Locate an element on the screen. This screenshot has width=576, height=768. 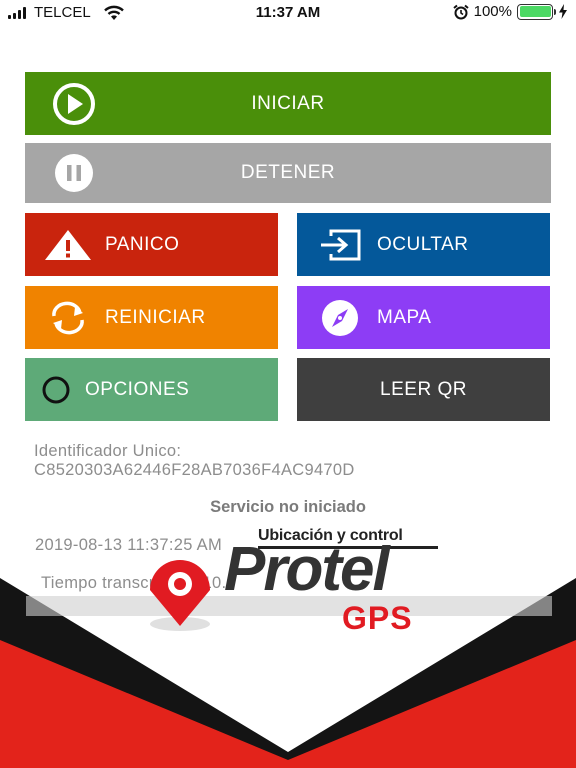
status-bar: TELCEL 11:37 AM 100% is located at coordinates (288, 13).